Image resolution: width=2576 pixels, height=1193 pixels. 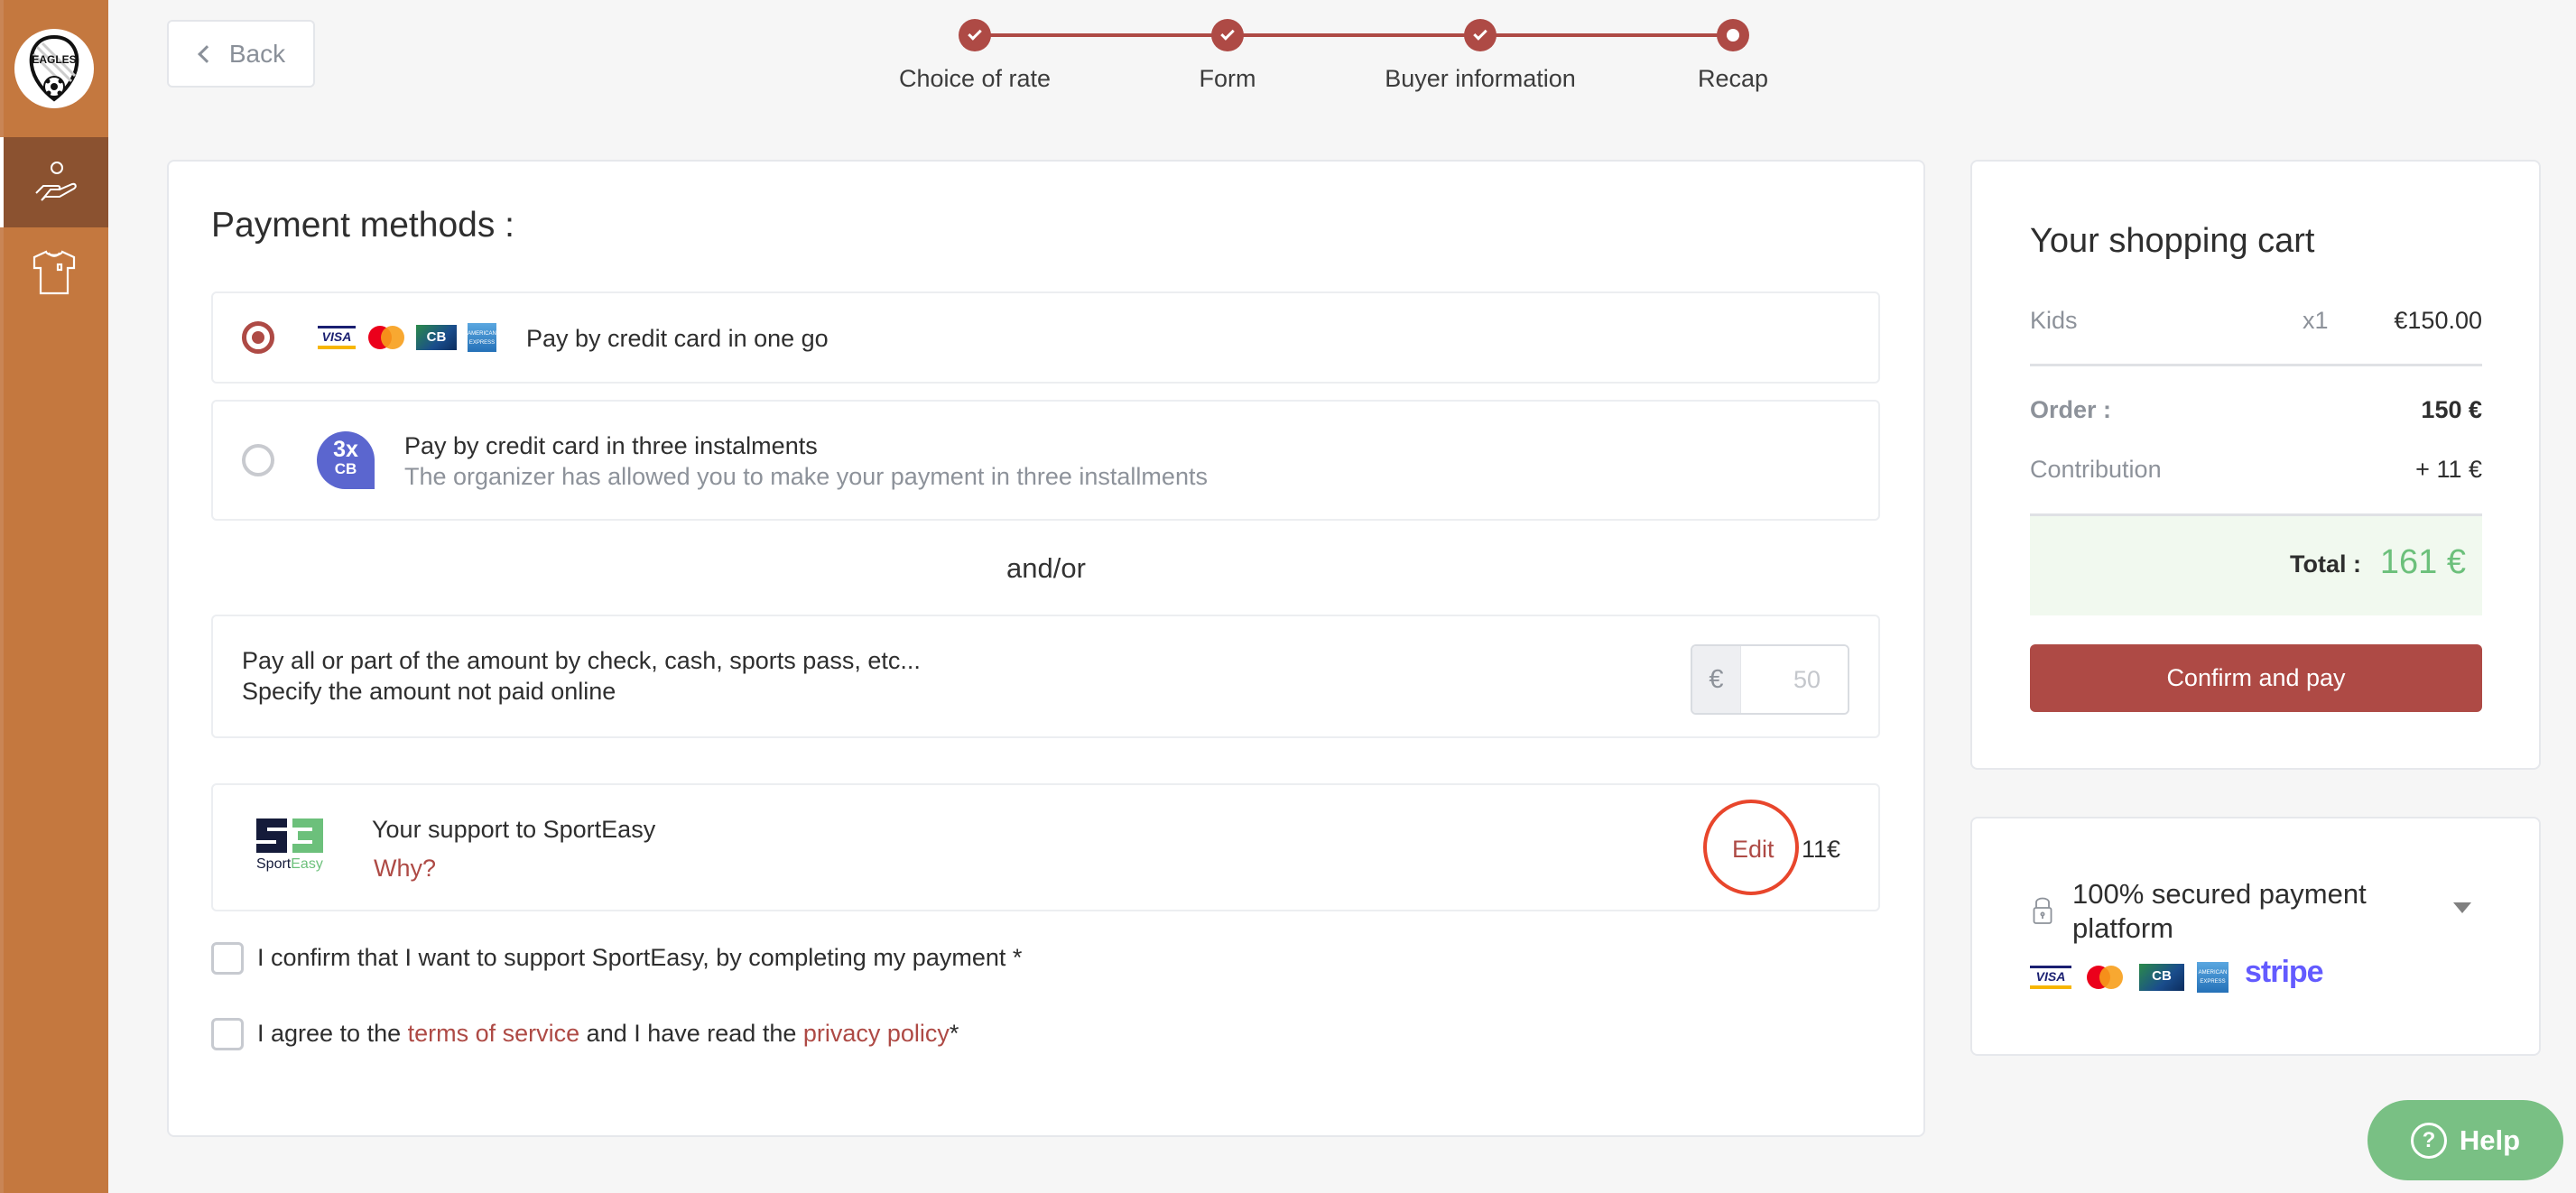 What do you see at coordinates (1753, 850) in the screenshot?
I see `edit-contribution-link: Edit` at bounding box center [1753, 850].